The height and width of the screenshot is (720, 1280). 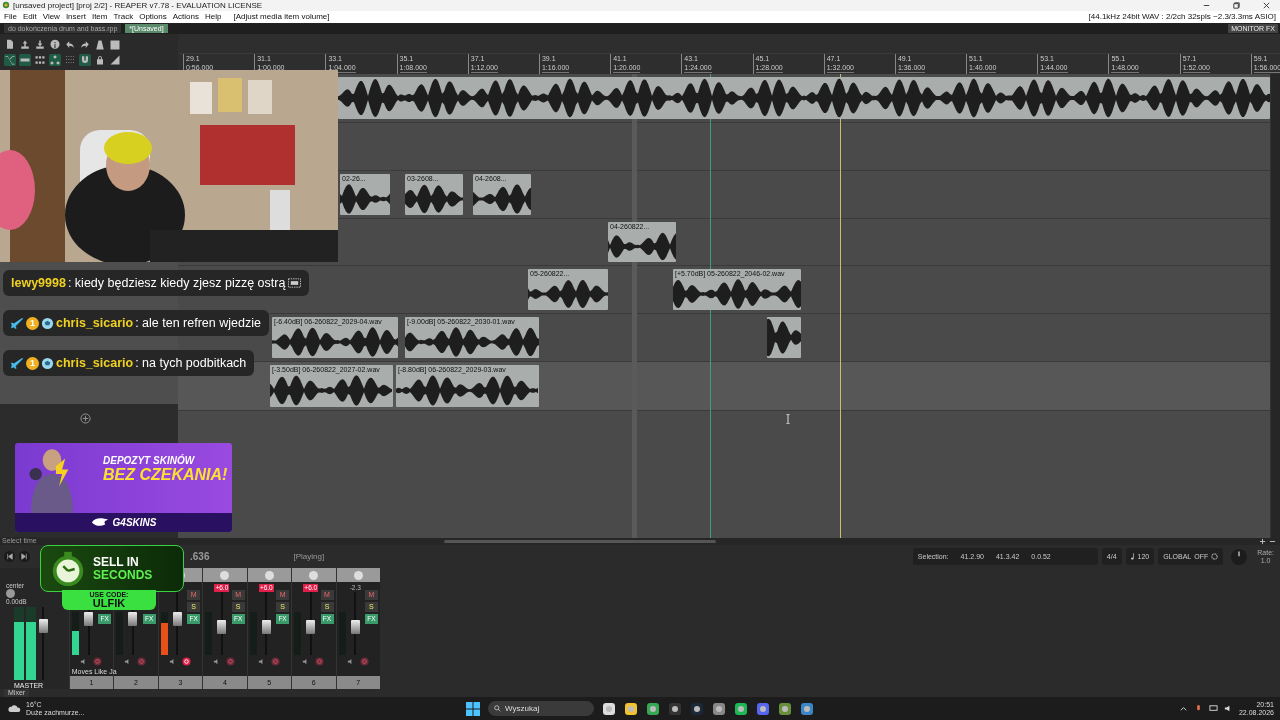 What do you see at coordinates (191, 363) in the screenshot?
I see `chat-text: : na tych podbitkach` at bounding box center [191, 363].